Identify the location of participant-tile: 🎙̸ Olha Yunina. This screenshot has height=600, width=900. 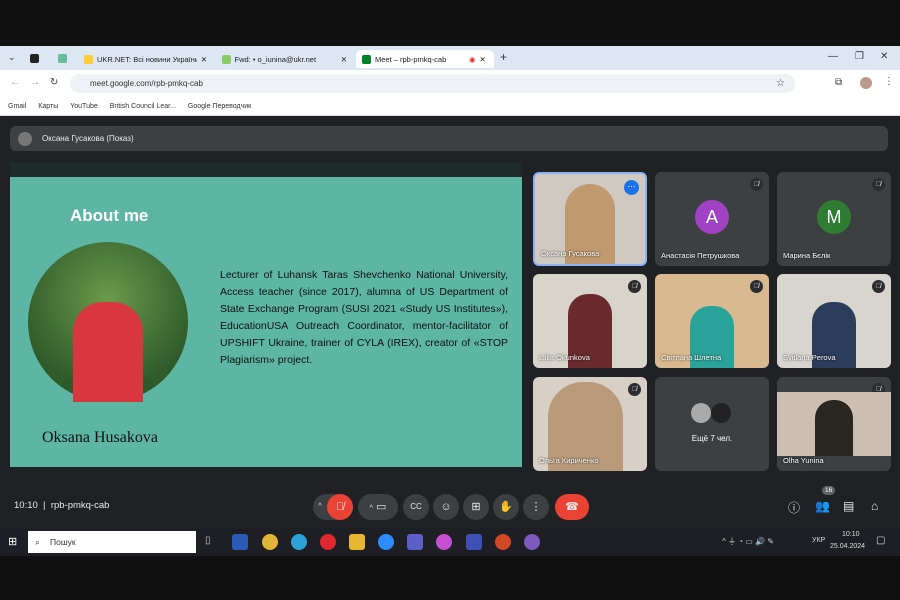
(834, 424).